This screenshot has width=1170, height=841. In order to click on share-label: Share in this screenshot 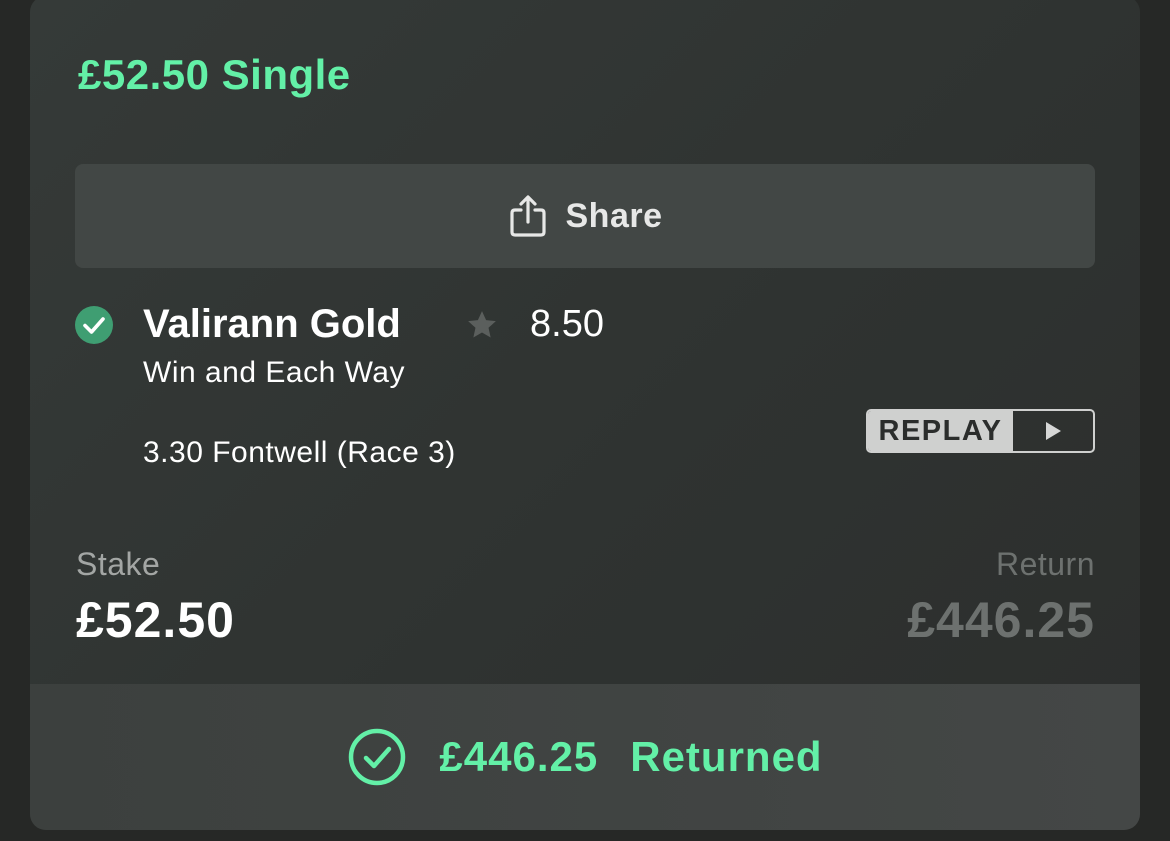, I will do `click(614, 215)`.